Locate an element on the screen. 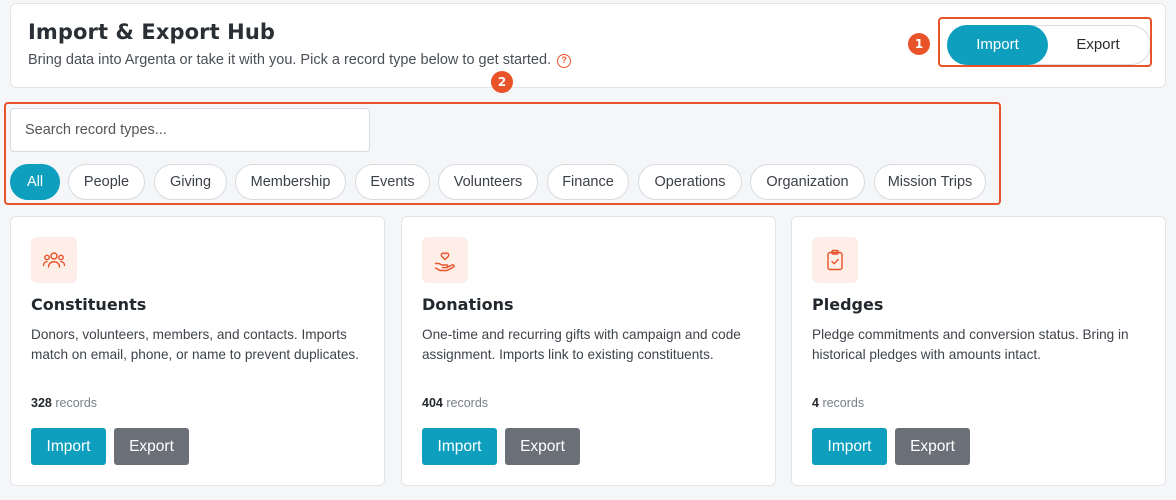 This screenshot has height=500, width=1176. clipboard-check-icon is located at coordinates (835, 260).